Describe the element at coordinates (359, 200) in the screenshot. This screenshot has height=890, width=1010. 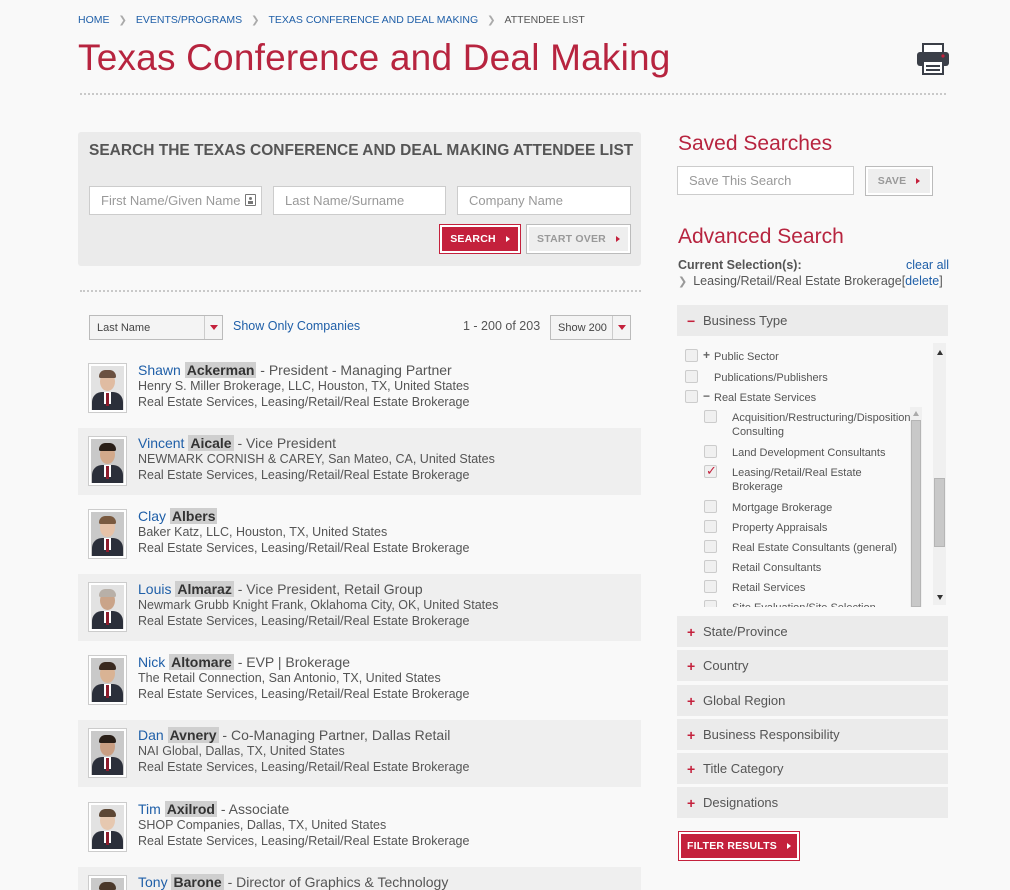
I see `last-name-input` at that location.